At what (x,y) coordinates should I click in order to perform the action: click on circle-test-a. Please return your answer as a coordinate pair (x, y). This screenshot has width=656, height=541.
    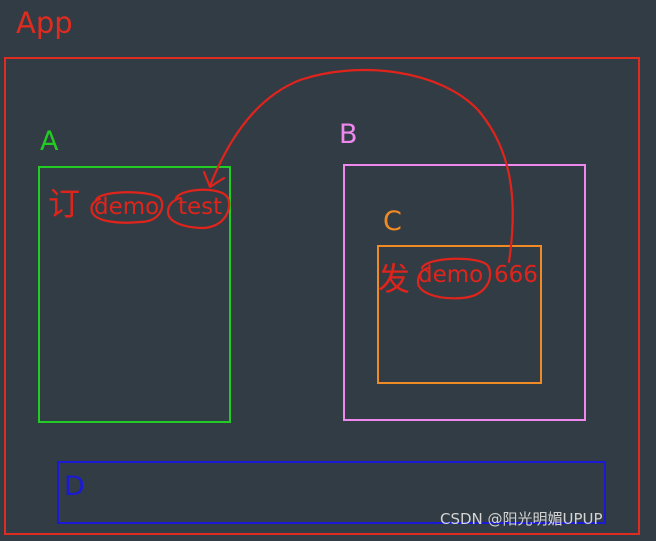
    Looking at the image, I should click on (198, 209).